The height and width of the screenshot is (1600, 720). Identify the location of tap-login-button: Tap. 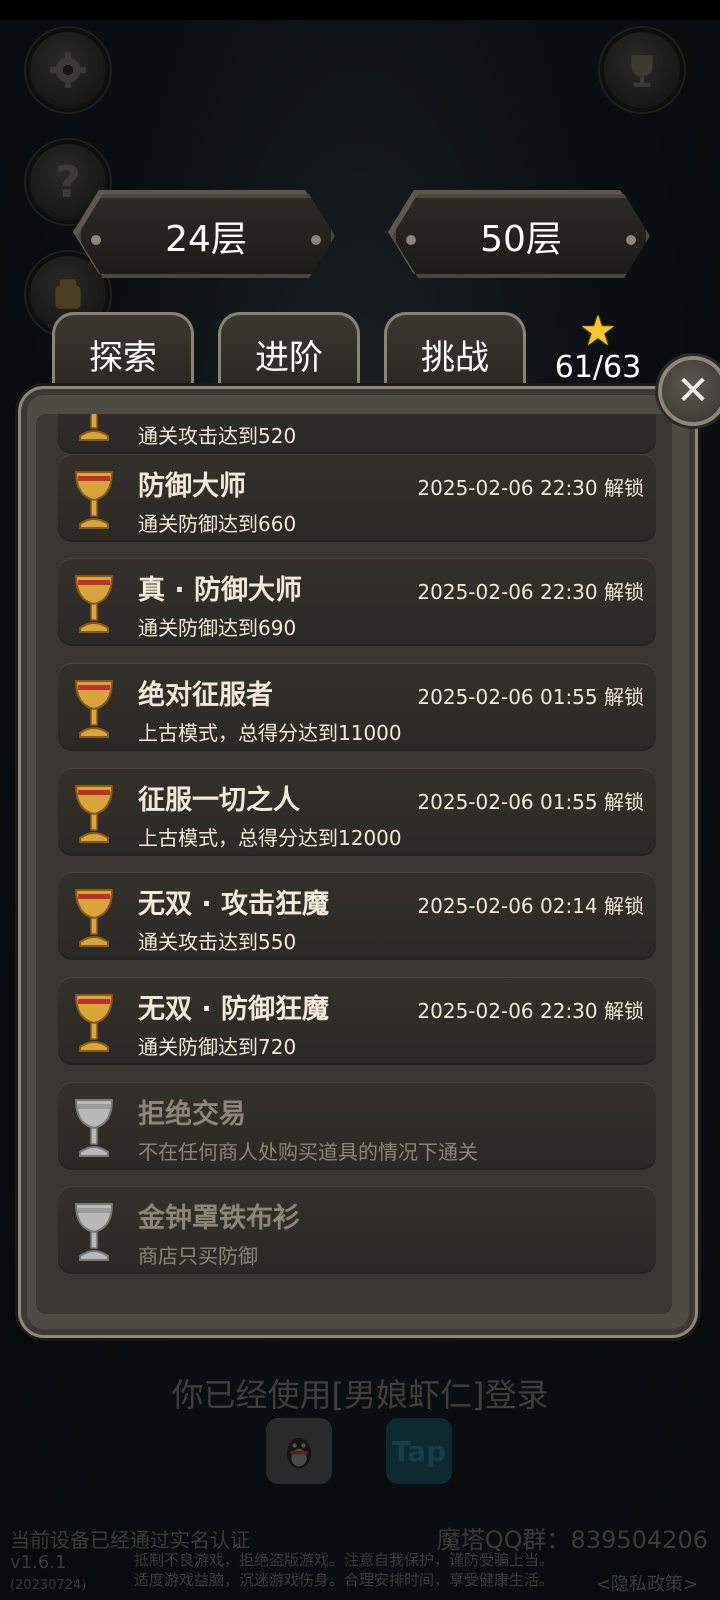
(419, 1451).